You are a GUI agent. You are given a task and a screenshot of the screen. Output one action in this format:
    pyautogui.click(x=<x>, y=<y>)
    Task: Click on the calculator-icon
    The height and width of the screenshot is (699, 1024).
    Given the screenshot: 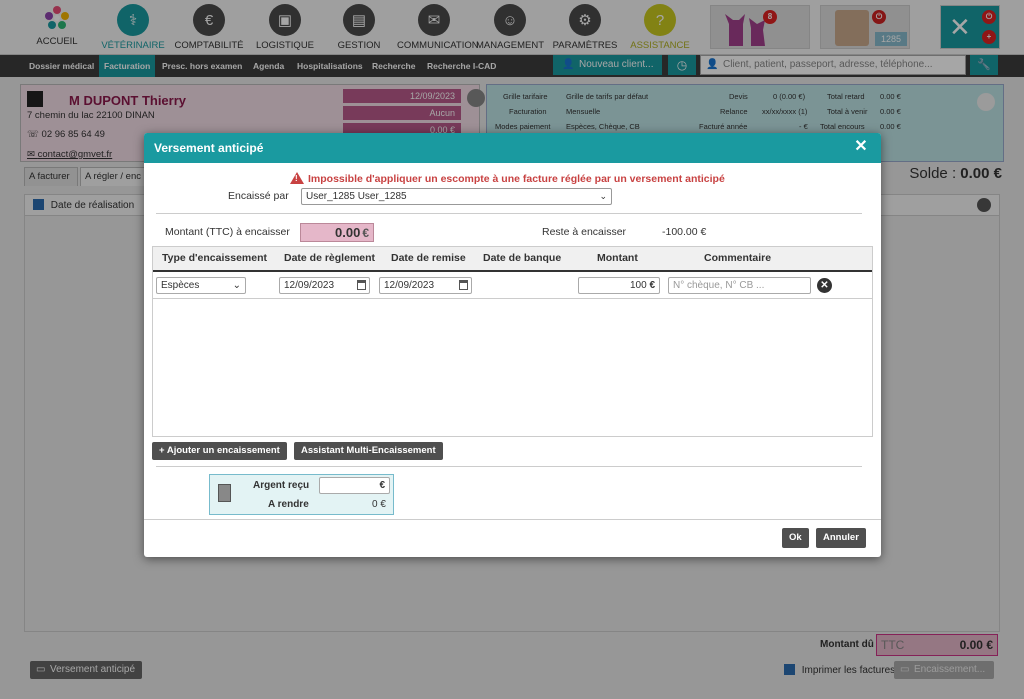 What is the action you would take?
    pyautogui.click(x=224, y=493)
    